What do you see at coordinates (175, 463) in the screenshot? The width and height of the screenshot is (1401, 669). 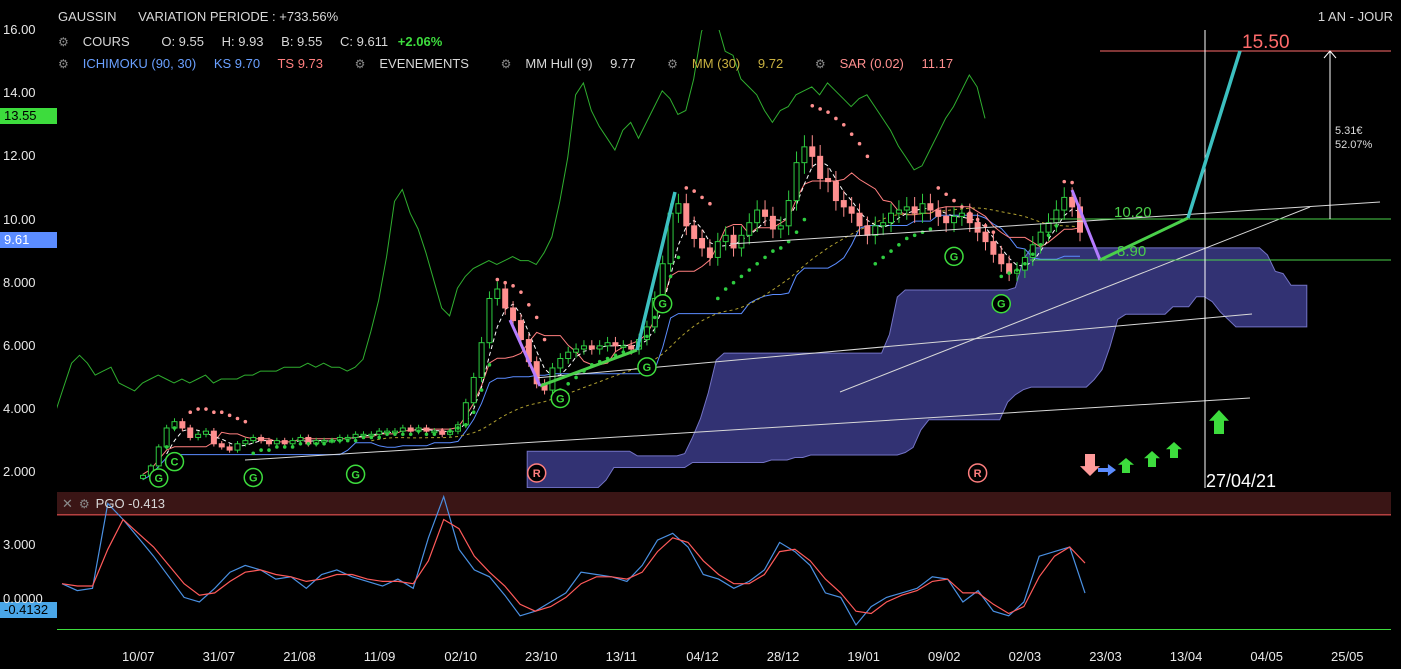 I see `event-letter: C` at bounding box center [175, 463].